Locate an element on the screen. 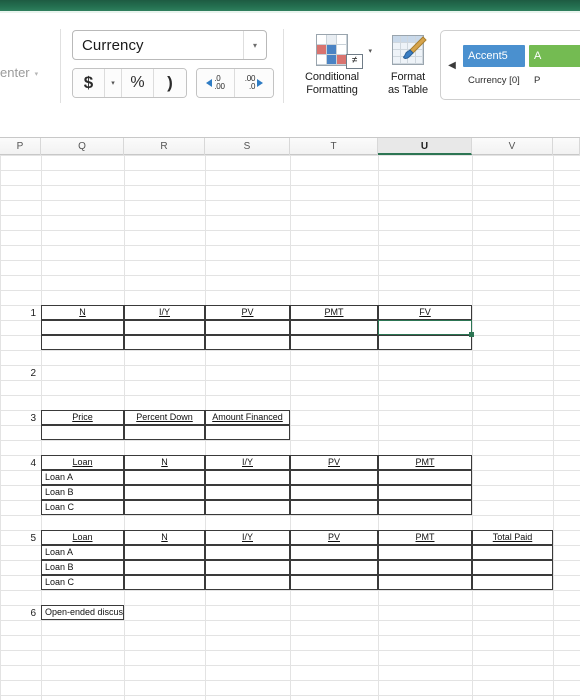 The image size is (580, 700). price-table-header-cell: Percent Down is located at coordinates (164, 417).